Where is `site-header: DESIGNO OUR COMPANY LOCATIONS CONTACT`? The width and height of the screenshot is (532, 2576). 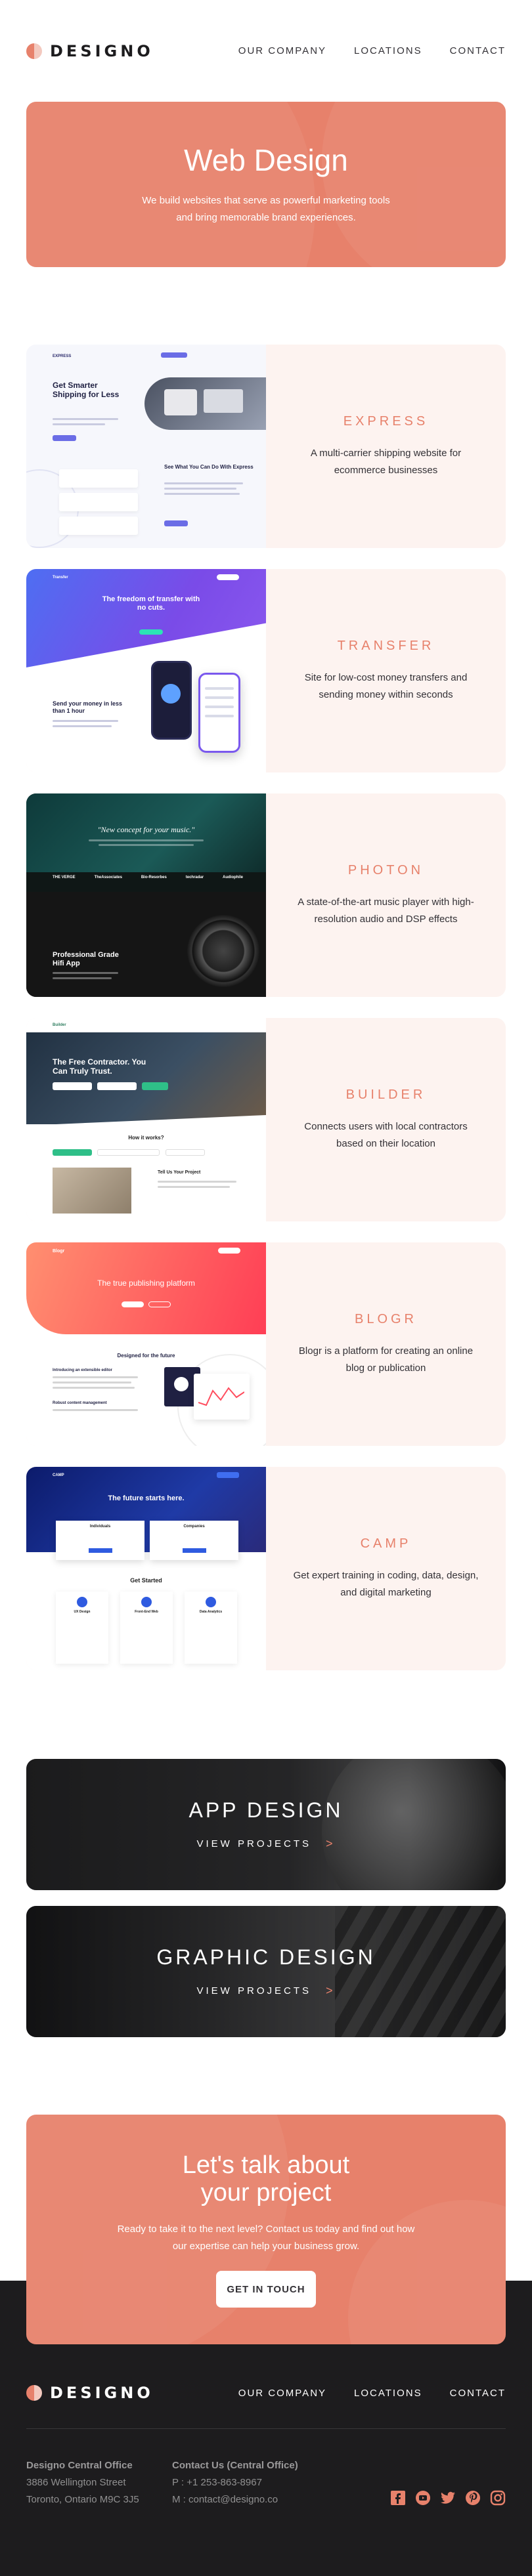 site-header: DESIGNO OUR COMPANY LOCATIONS CONTACT is located at coordinates (266, 51).